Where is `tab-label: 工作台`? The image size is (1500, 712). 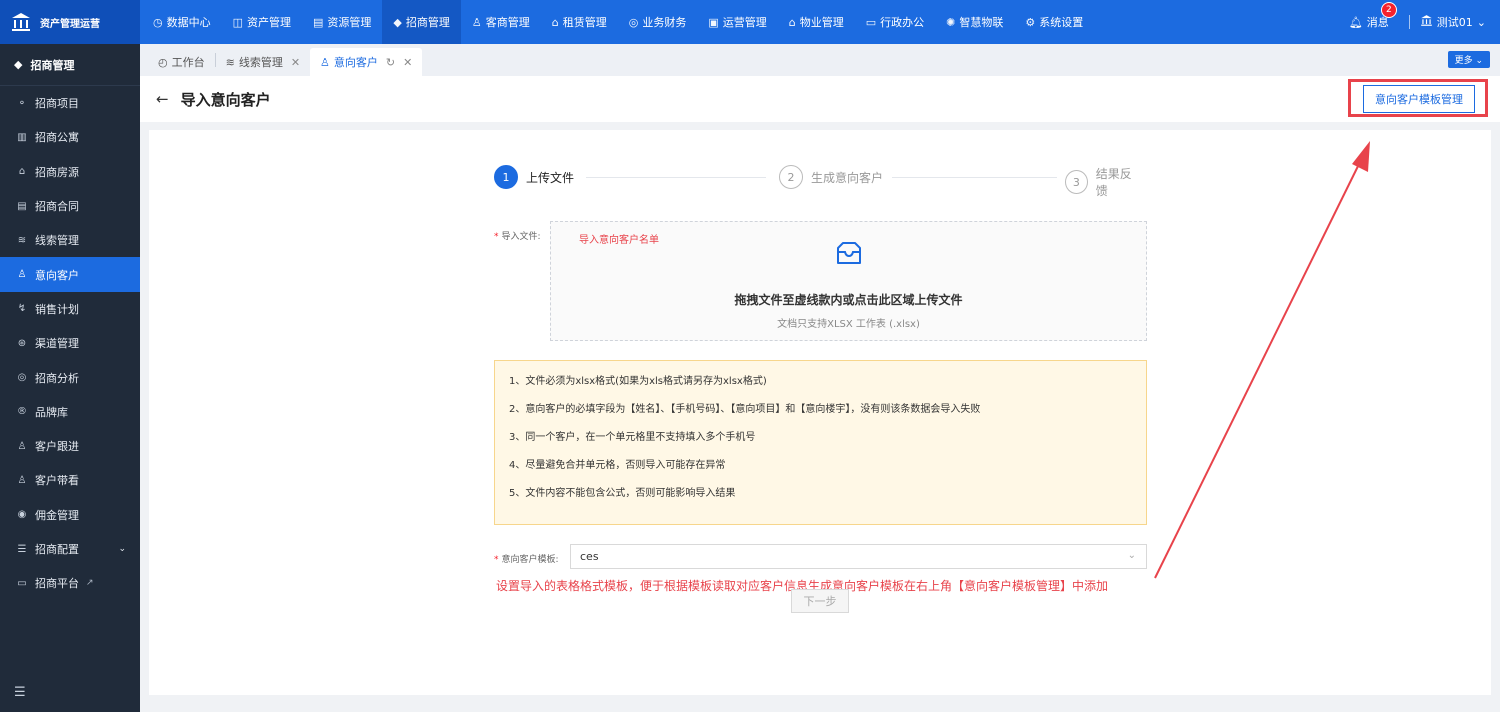 tab-label: 工作台 is located at coordinates (188, 62).